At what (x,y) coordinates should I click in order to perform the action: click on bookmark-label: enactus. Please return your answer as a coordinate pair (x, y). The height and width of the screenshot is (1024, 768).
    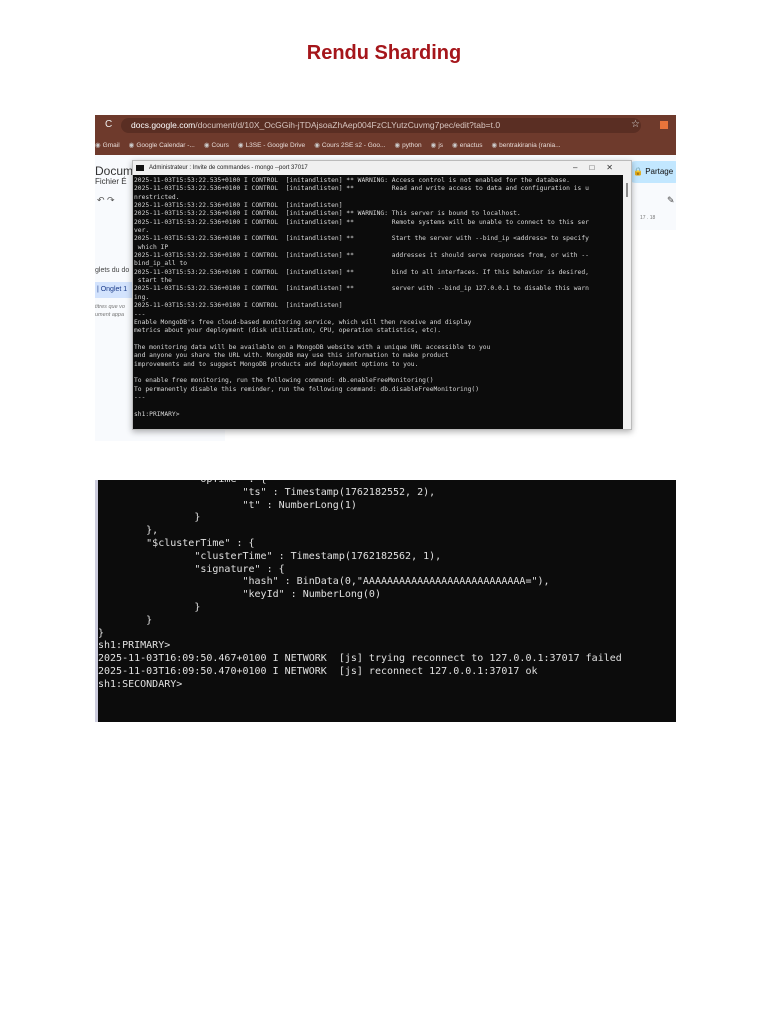
    Looking at the image, I should click on (471, 145).